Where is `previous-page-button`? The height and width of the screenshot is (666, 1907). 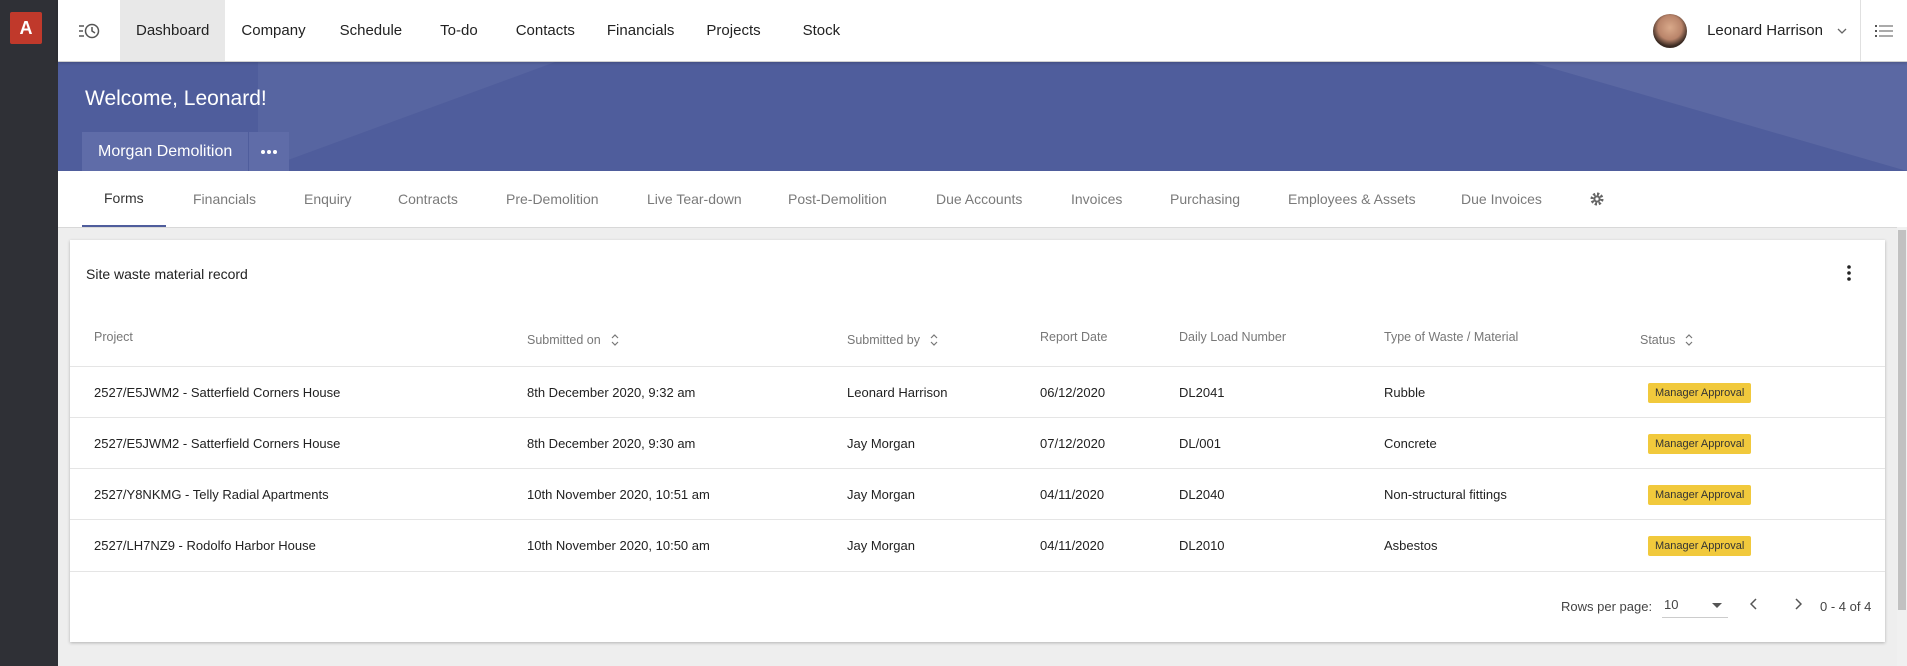 previous-page-button is located at coordinates (1754, 604).